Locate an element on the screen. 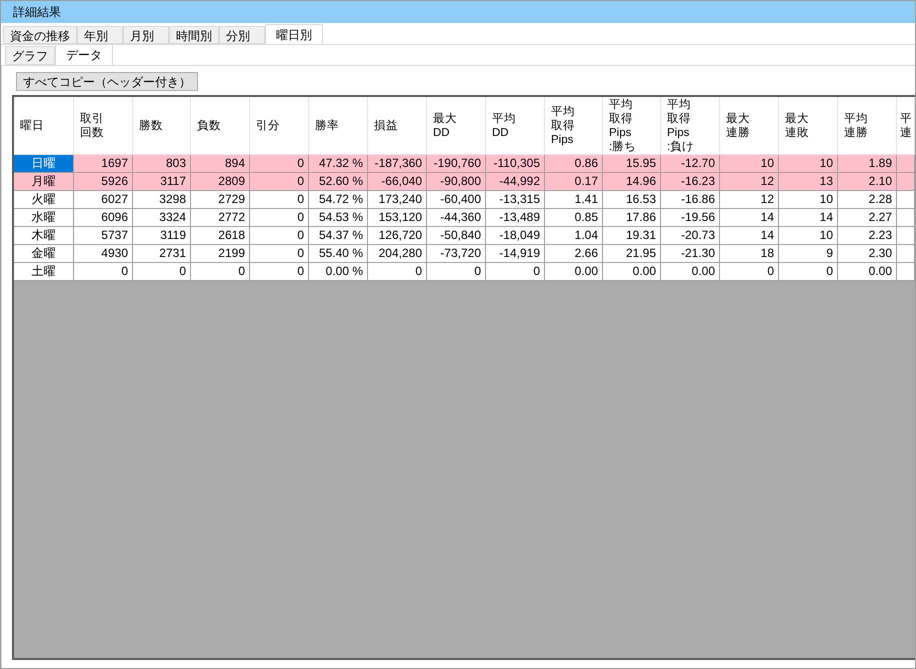 Image resolution: width=916 pixels, height=669 pixels. row-header-cell: 土曜 is located at coordinates (44, 272).